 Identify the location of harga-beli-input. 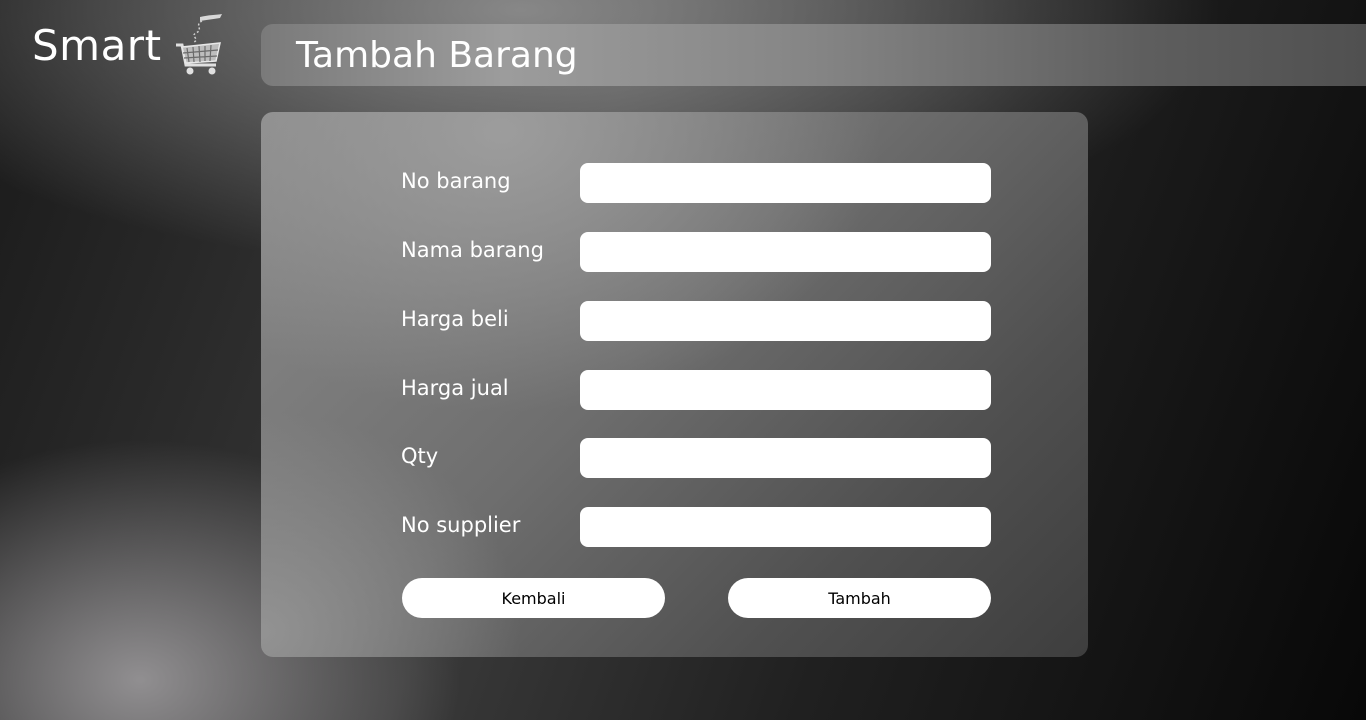
(785, 321).